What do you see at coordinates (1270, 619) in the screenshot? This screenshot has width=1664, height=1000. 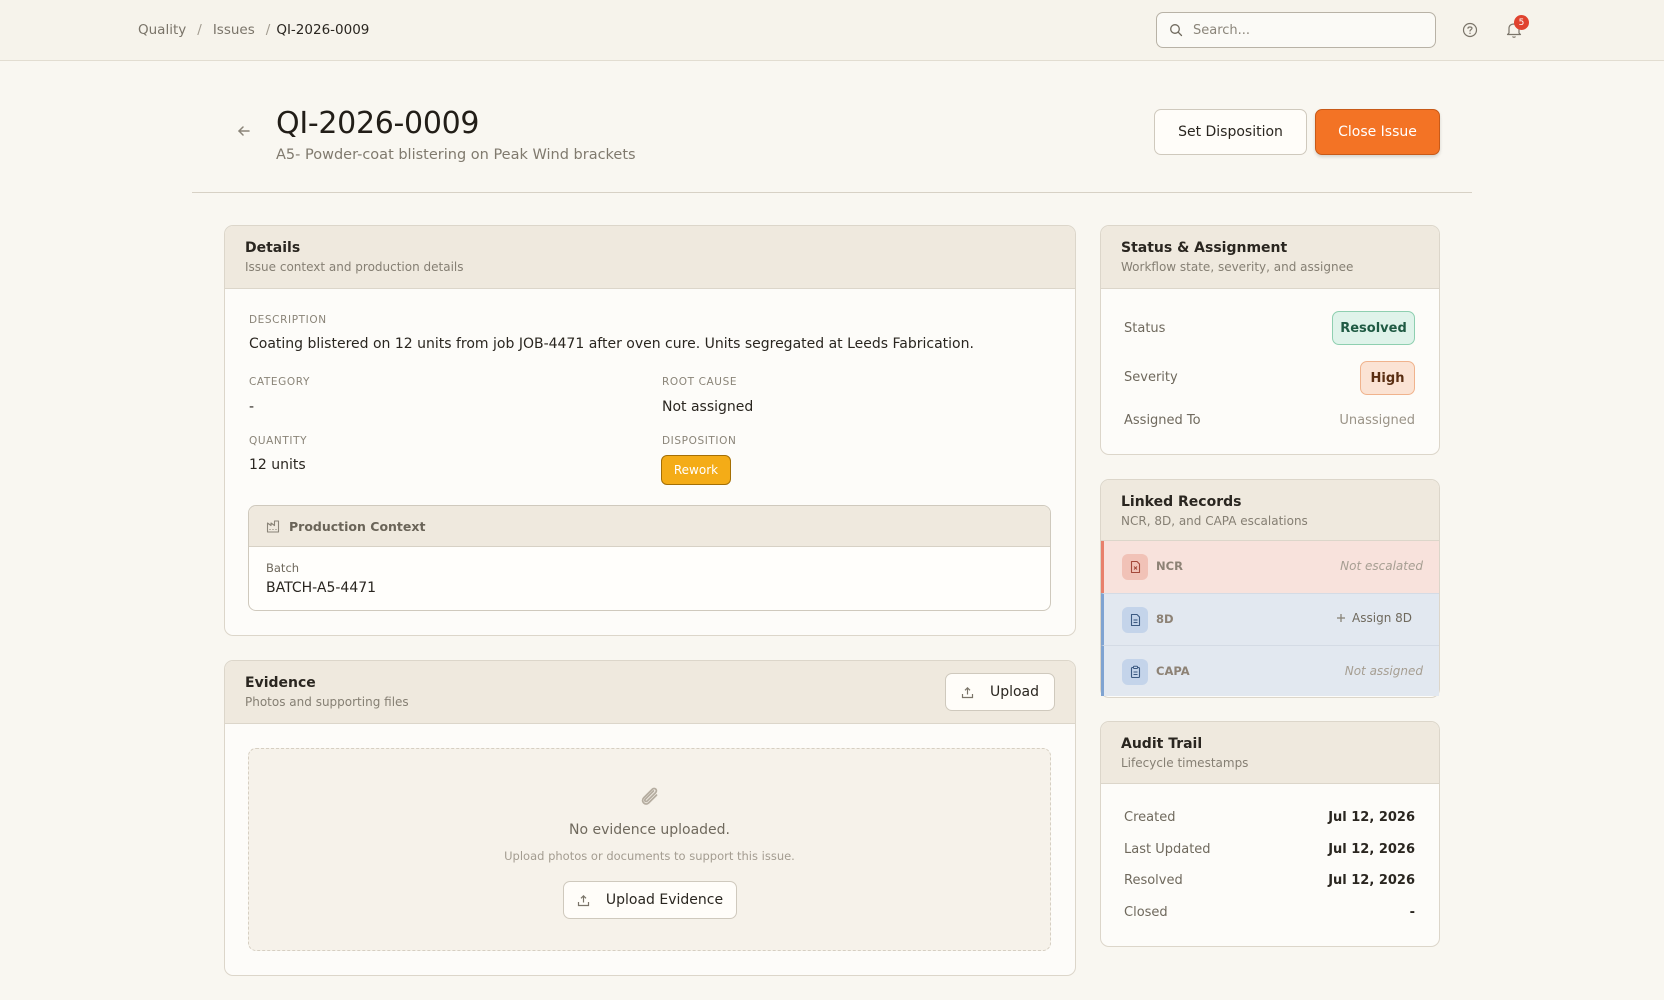 I see `linked-record-8d: 8D Assign 8D` at bounding box center [1270, 619].